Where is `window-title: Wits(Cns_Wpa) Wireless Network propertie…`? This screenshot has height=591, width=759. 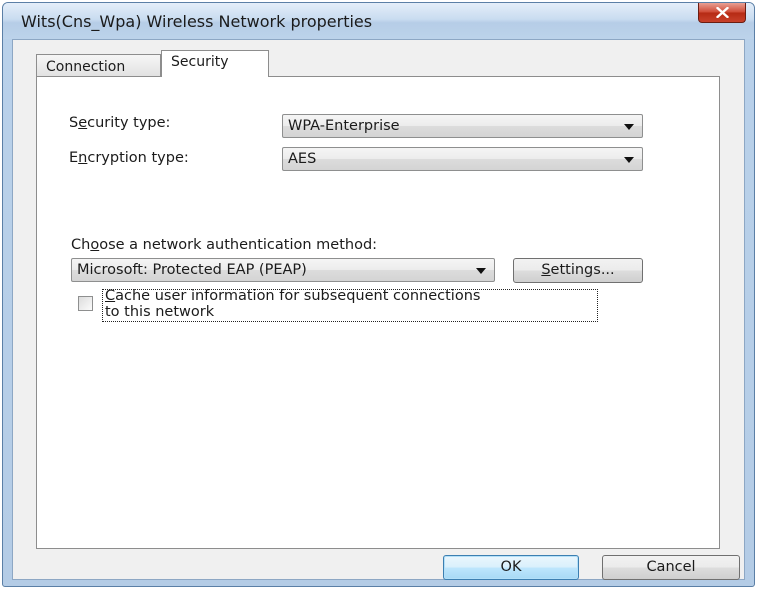
window-title: Wits(Cns_Wpa) Wireless Network propertie… is located at coordinates (197, 21).